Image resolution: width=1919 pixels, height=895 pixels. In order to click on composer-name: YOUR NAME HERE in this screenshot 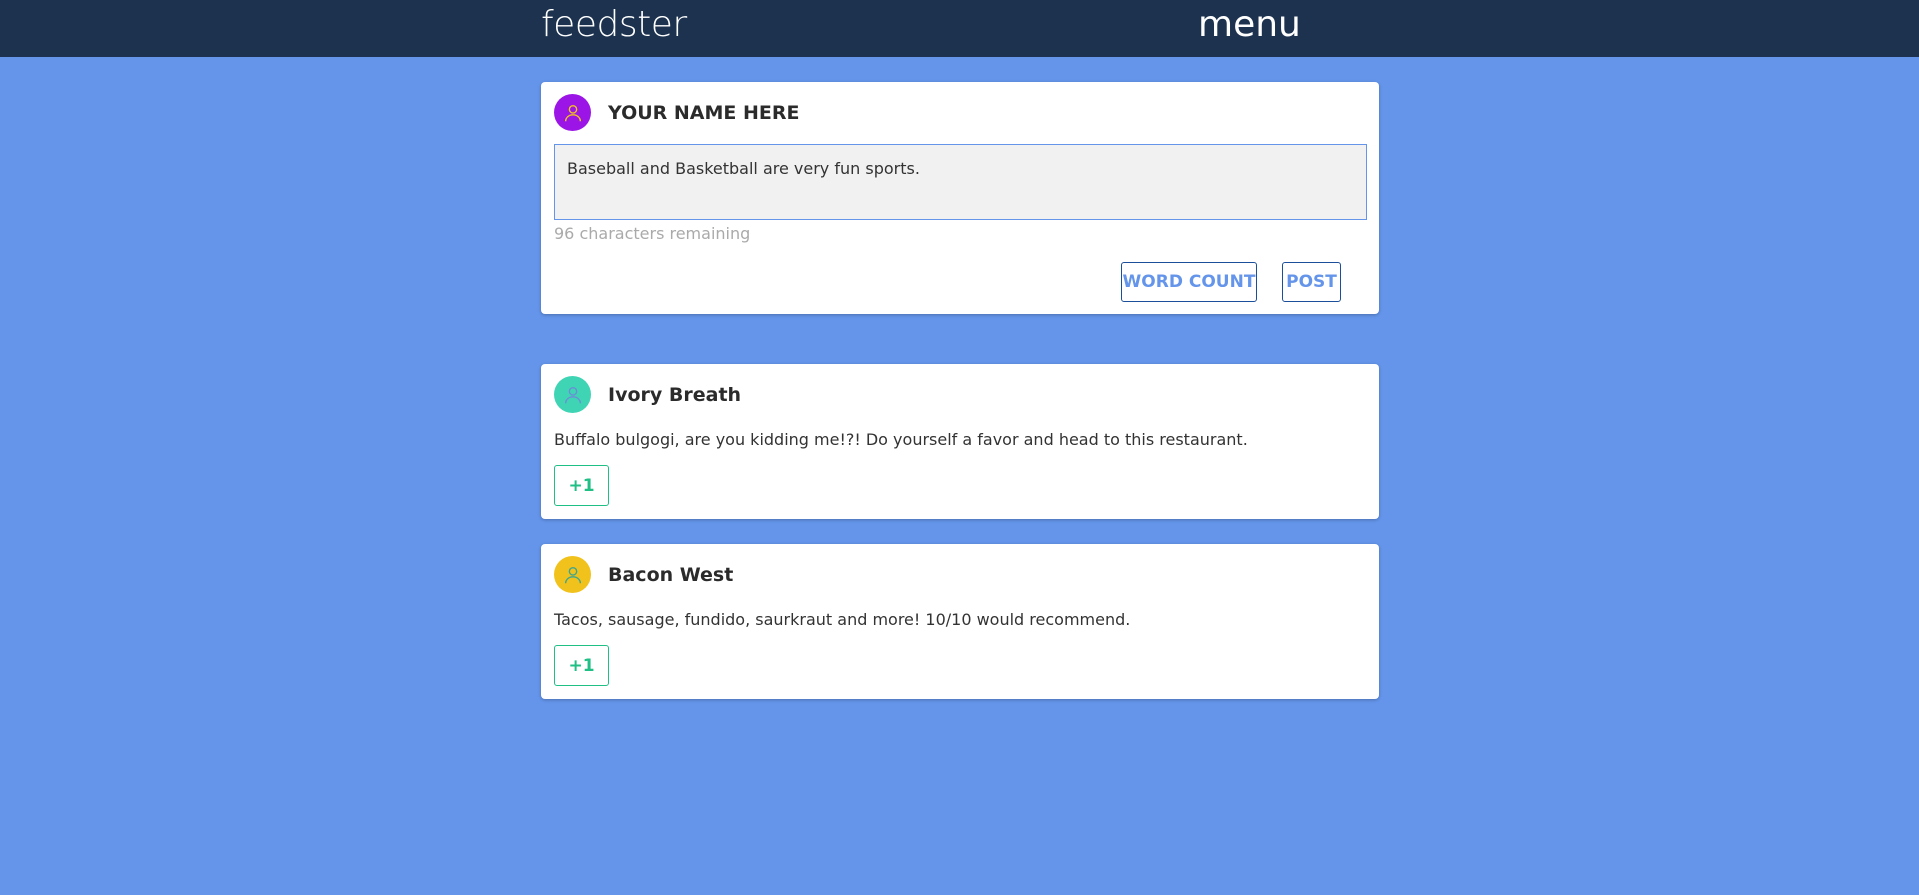, I will do `click(704, 113)`.